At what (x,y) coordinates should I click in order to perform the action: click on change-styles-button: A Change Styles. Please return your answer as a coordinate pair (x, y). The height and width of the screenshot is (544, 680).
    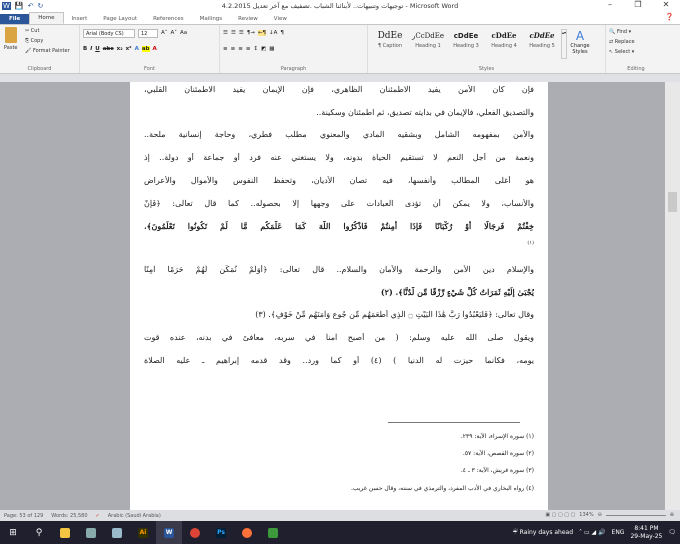
    Looking at the image, I should click on (580, 42).